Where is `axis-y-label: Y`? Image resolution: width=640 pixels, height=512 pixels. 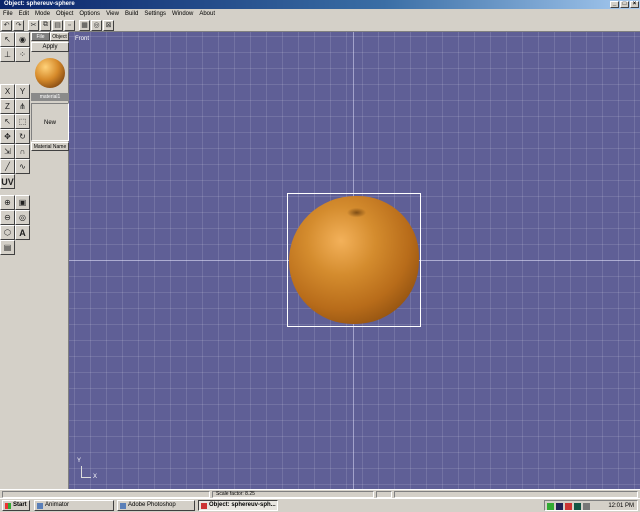
axis-y-label: Y is located at coordinates (79, 461).